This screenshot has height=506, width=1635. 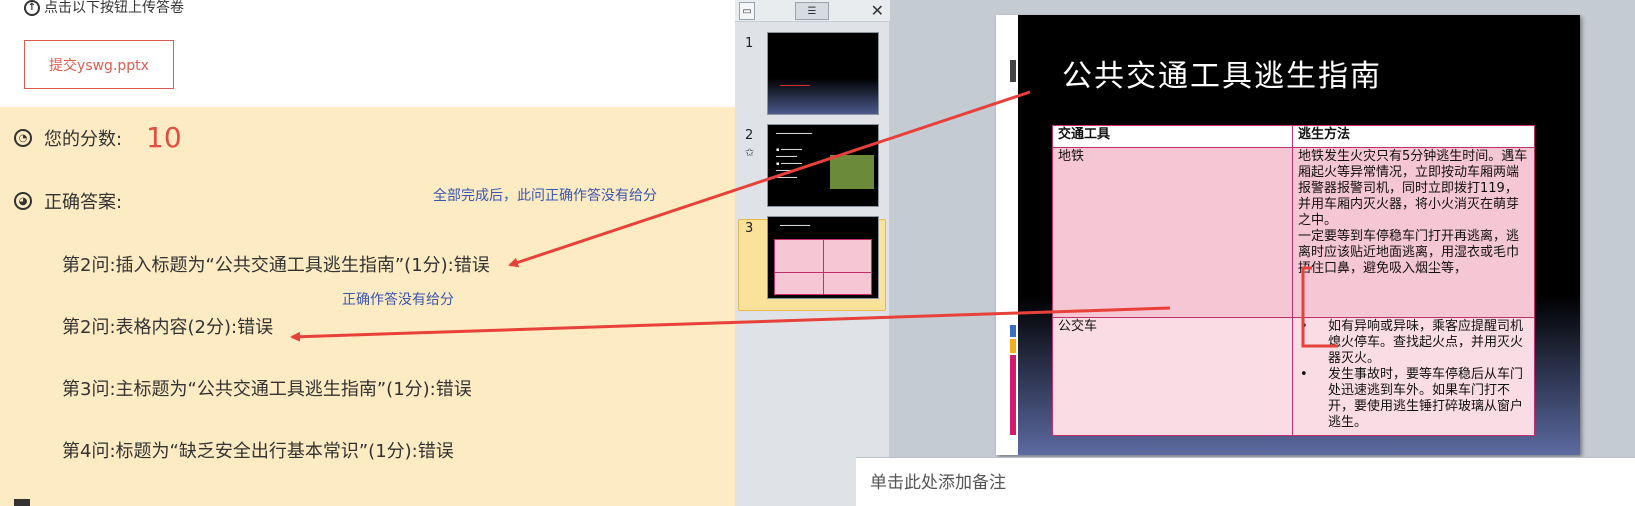 I want to click on table-header-cell: 逃生方法, so click(x=1413, y=136).